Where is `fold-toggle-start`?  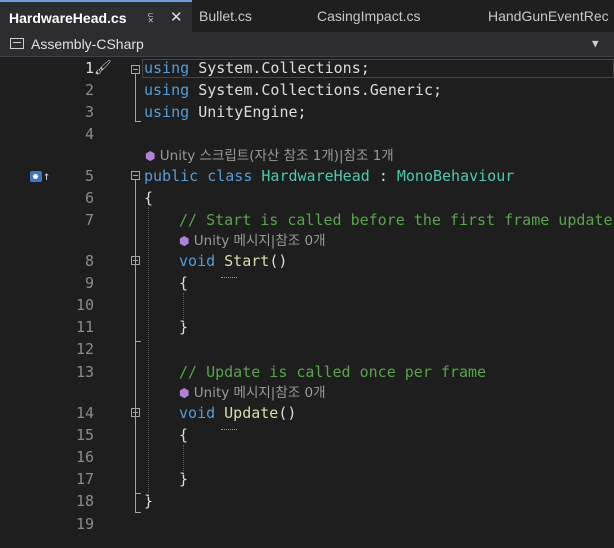 fold-toggle-start is located at coordinates (135, 260).